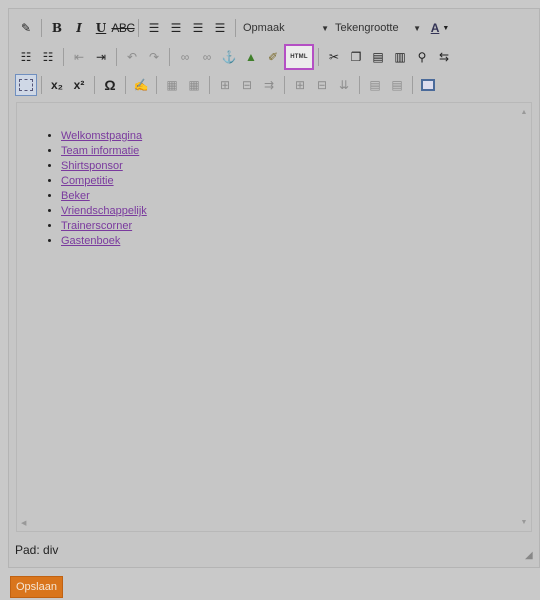 This screenshot has height=600, width=540. I want to click on edit-icon: ✎, so click(26, 28).